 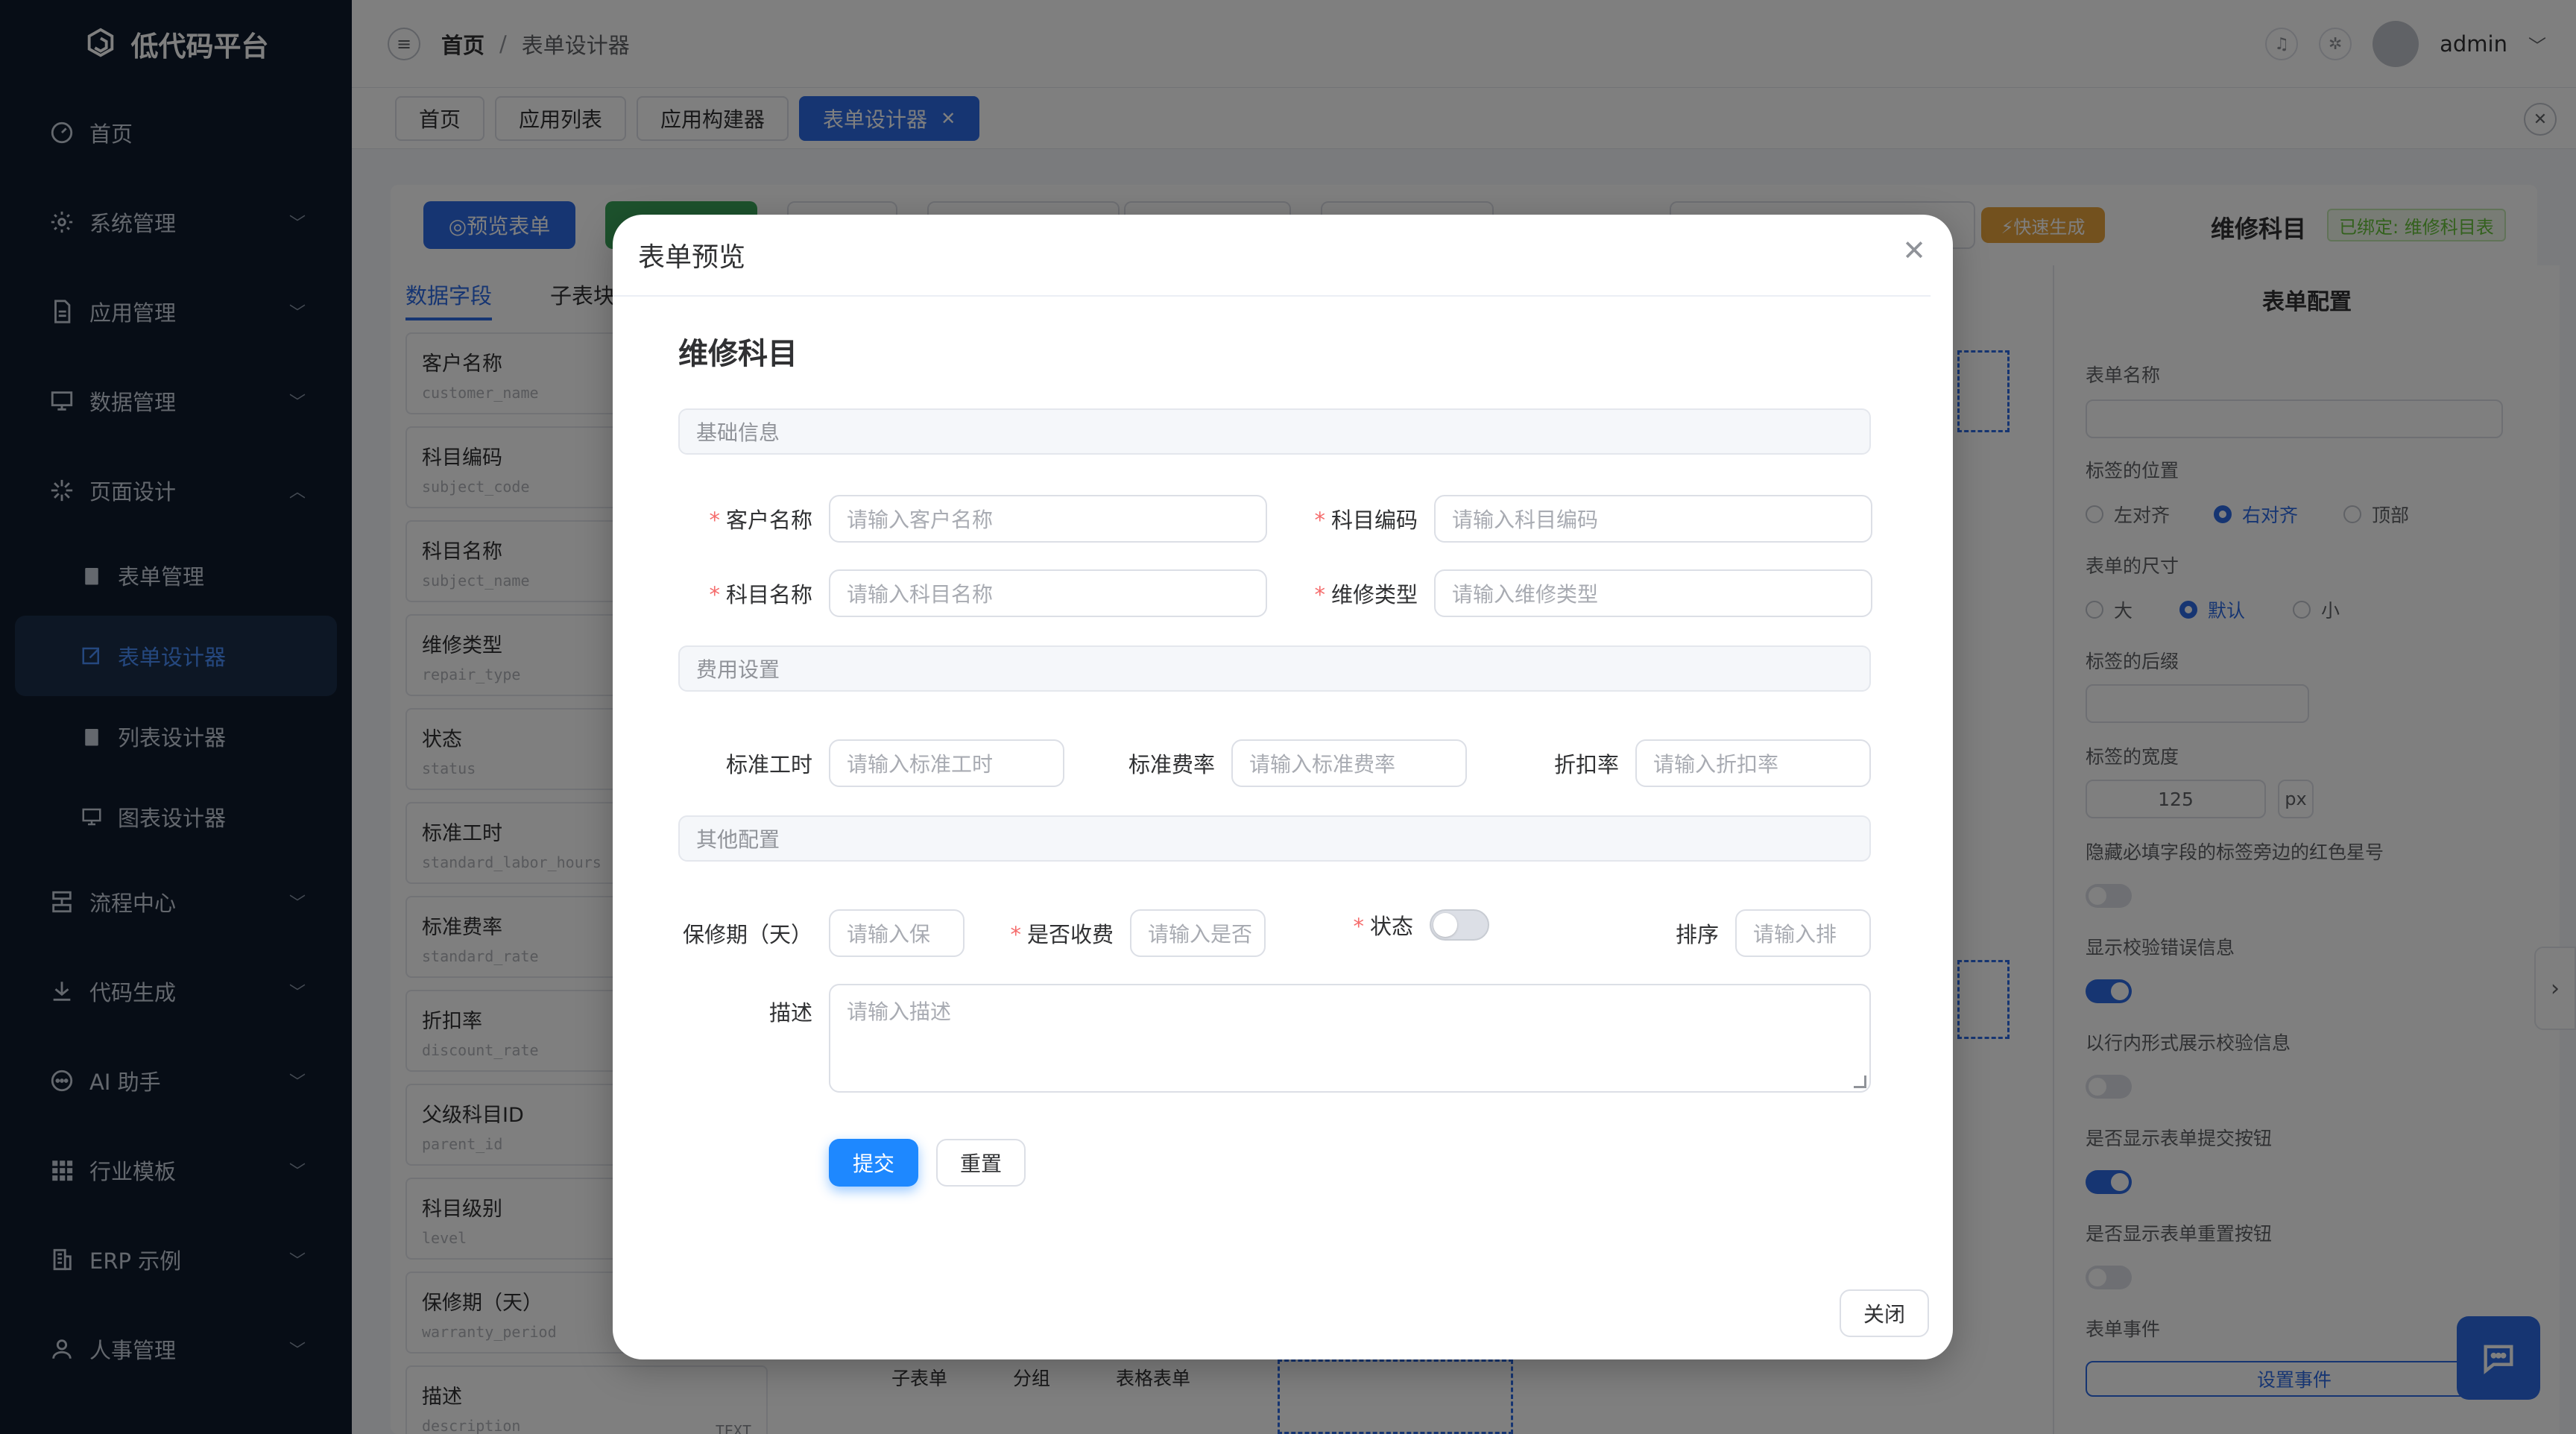 I want to click on dialog-title: 表单预览, so click(x=692, y=258).